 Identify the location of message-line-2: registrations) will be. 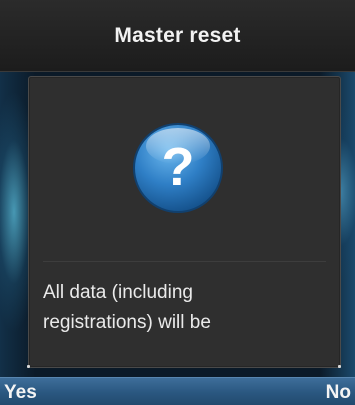
(127, 322).